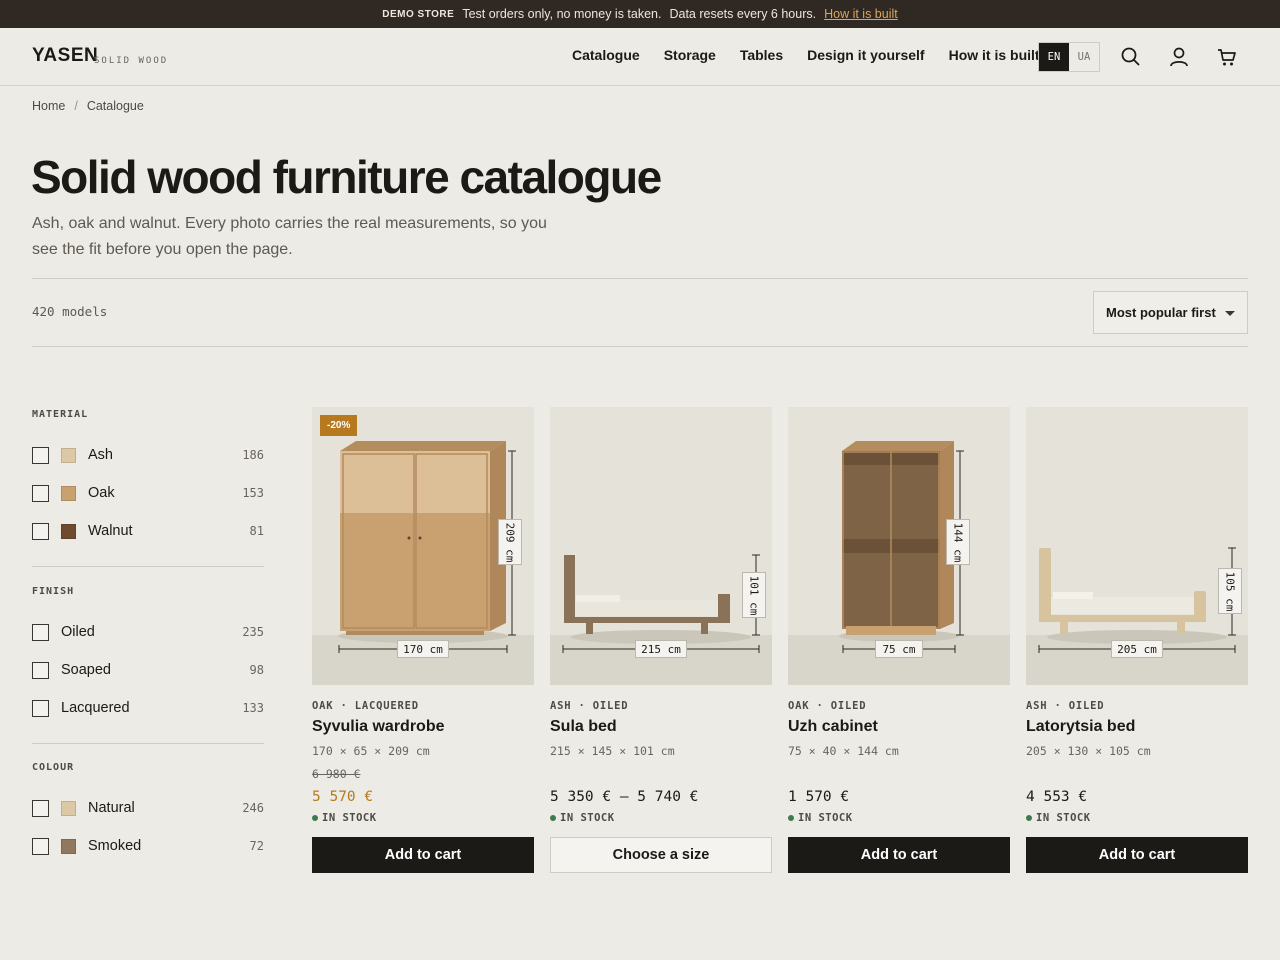 The height and width of the screenshot is (960, 1280). What do you see at coordinates (365, 706) in the screenshot?
I see `product-meta: OAK · LACQUERED` at bounding box center [365, 706].